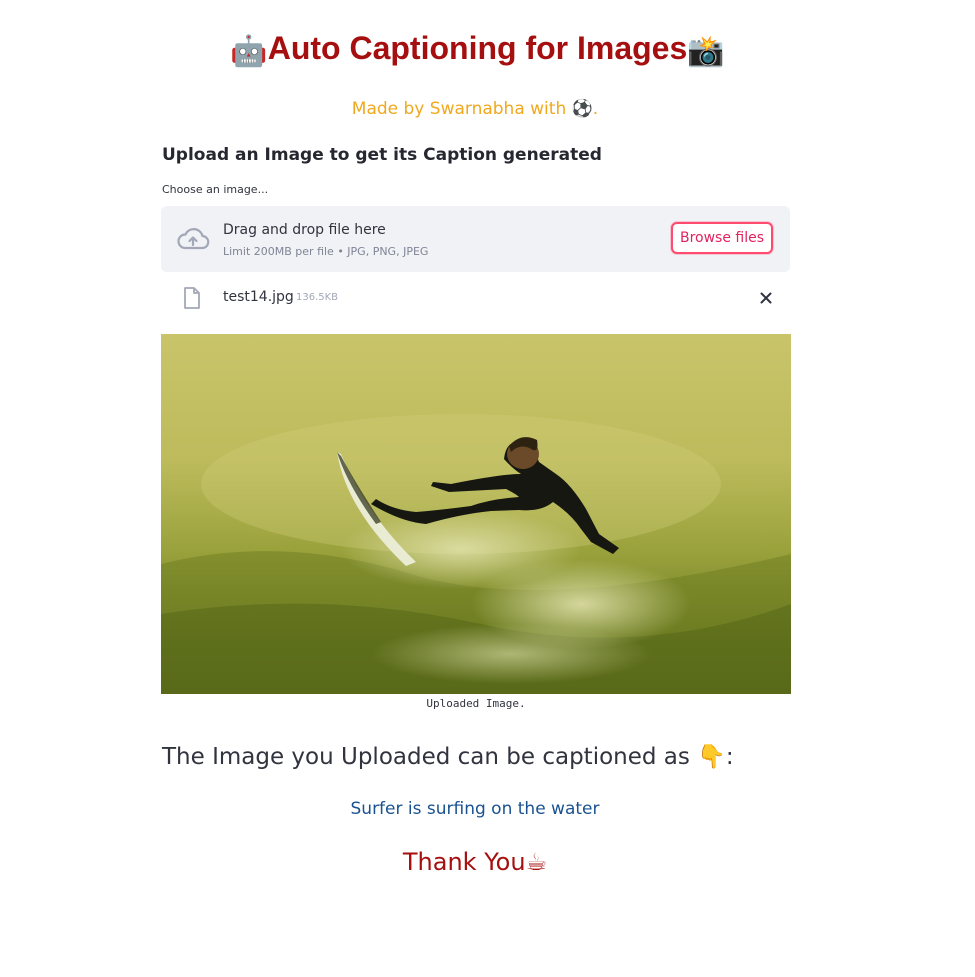 Image resolution: width=975 pixels, height=977 pixels. Describe the element at coordinates (706, 51) in the screenshot. I see `camera-icon: 📸` at that location.